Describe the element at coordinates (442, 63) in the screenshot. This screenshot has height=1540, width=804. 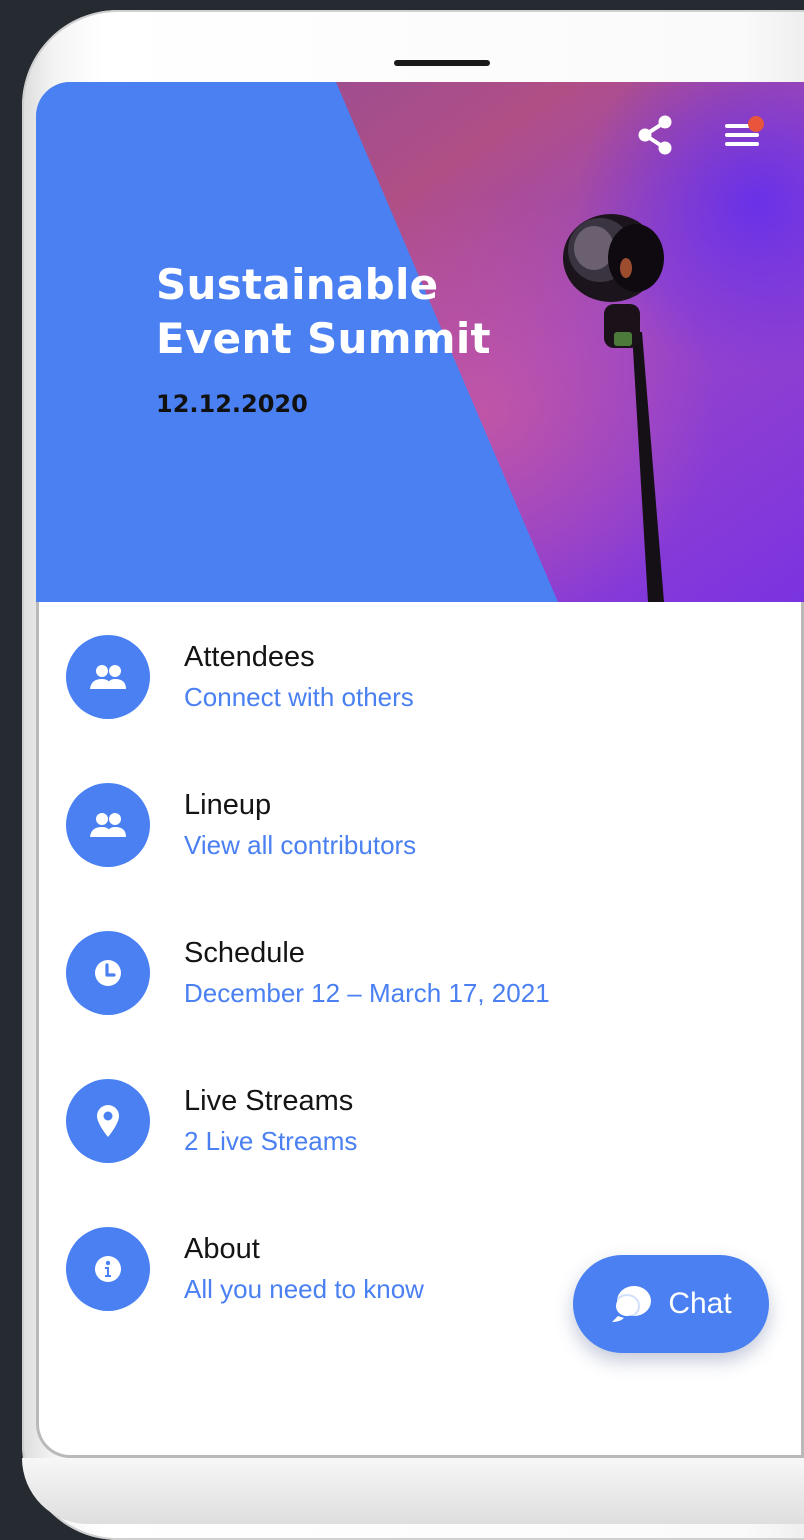
I see `speaker-grille` at that location.